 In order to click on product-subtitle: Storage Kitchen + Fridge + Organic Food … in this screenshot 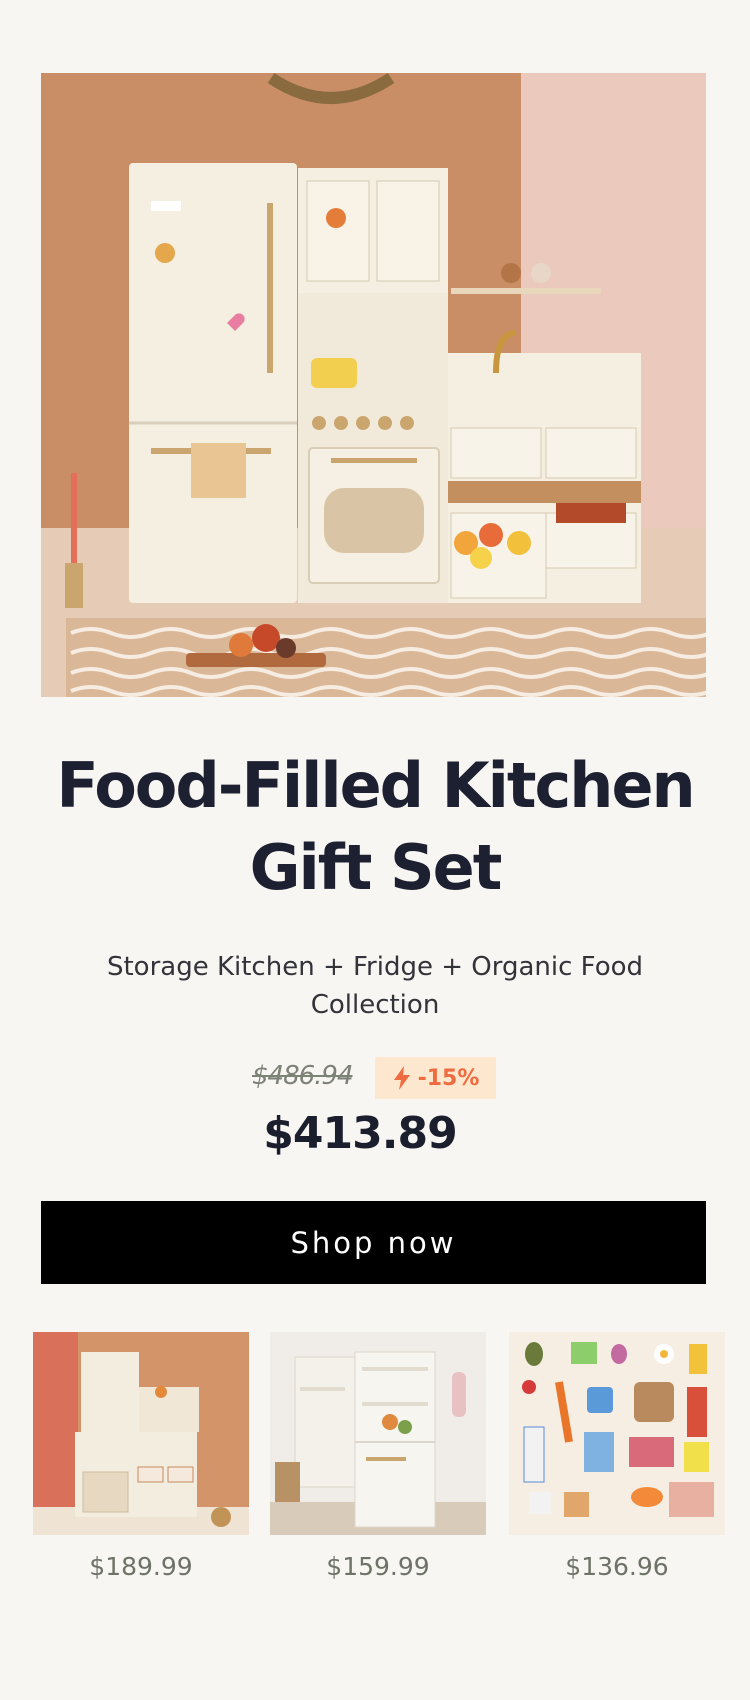, I will do `click(375, 986)`.